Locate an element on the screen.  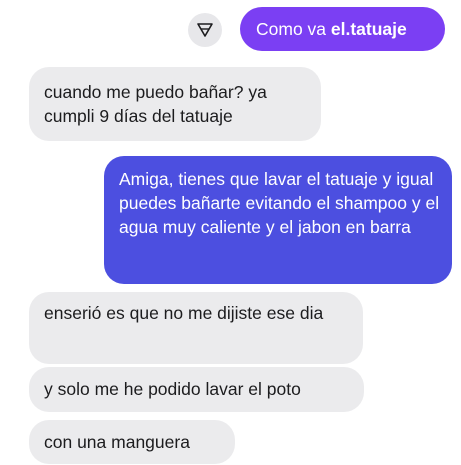
reply-button is located at coordinates (205, 30).